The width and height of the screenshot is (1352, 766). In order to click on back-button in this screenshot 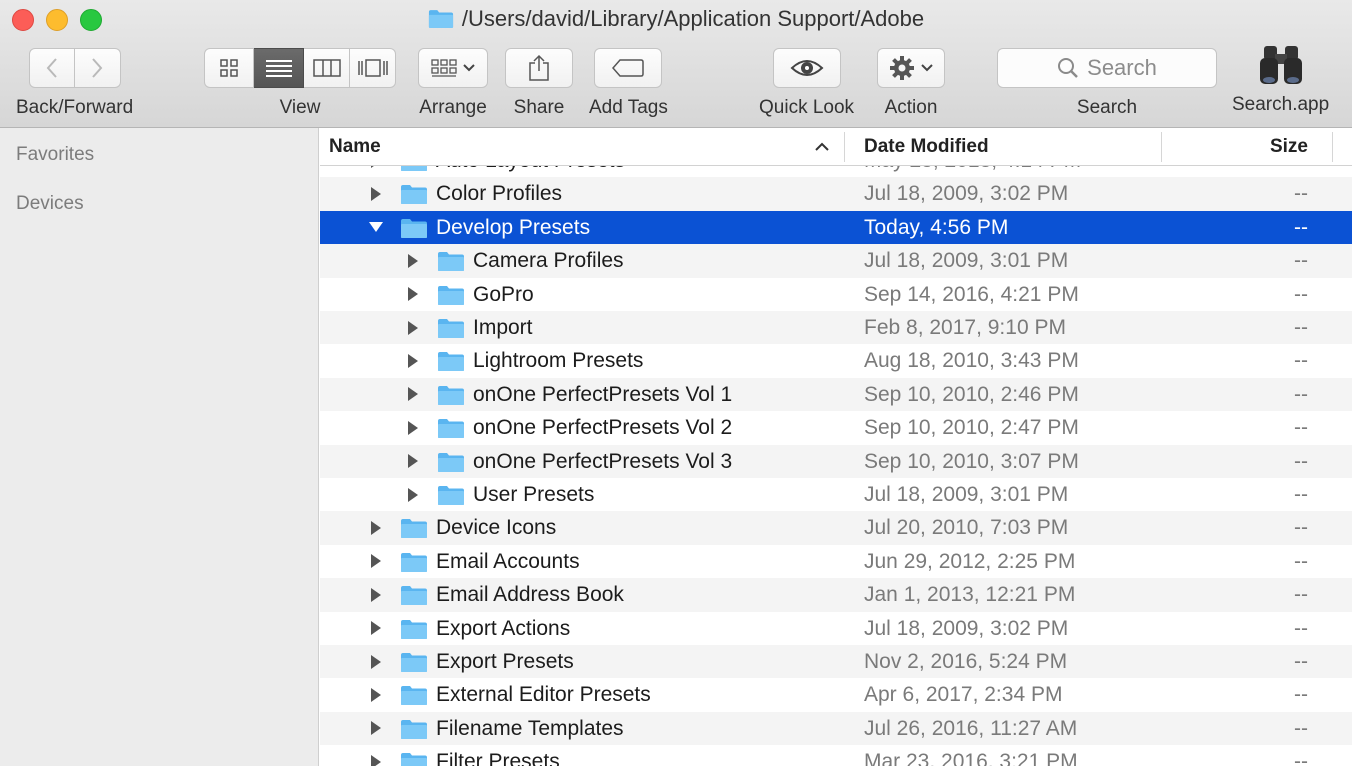, I will do `click(51, 68)`.